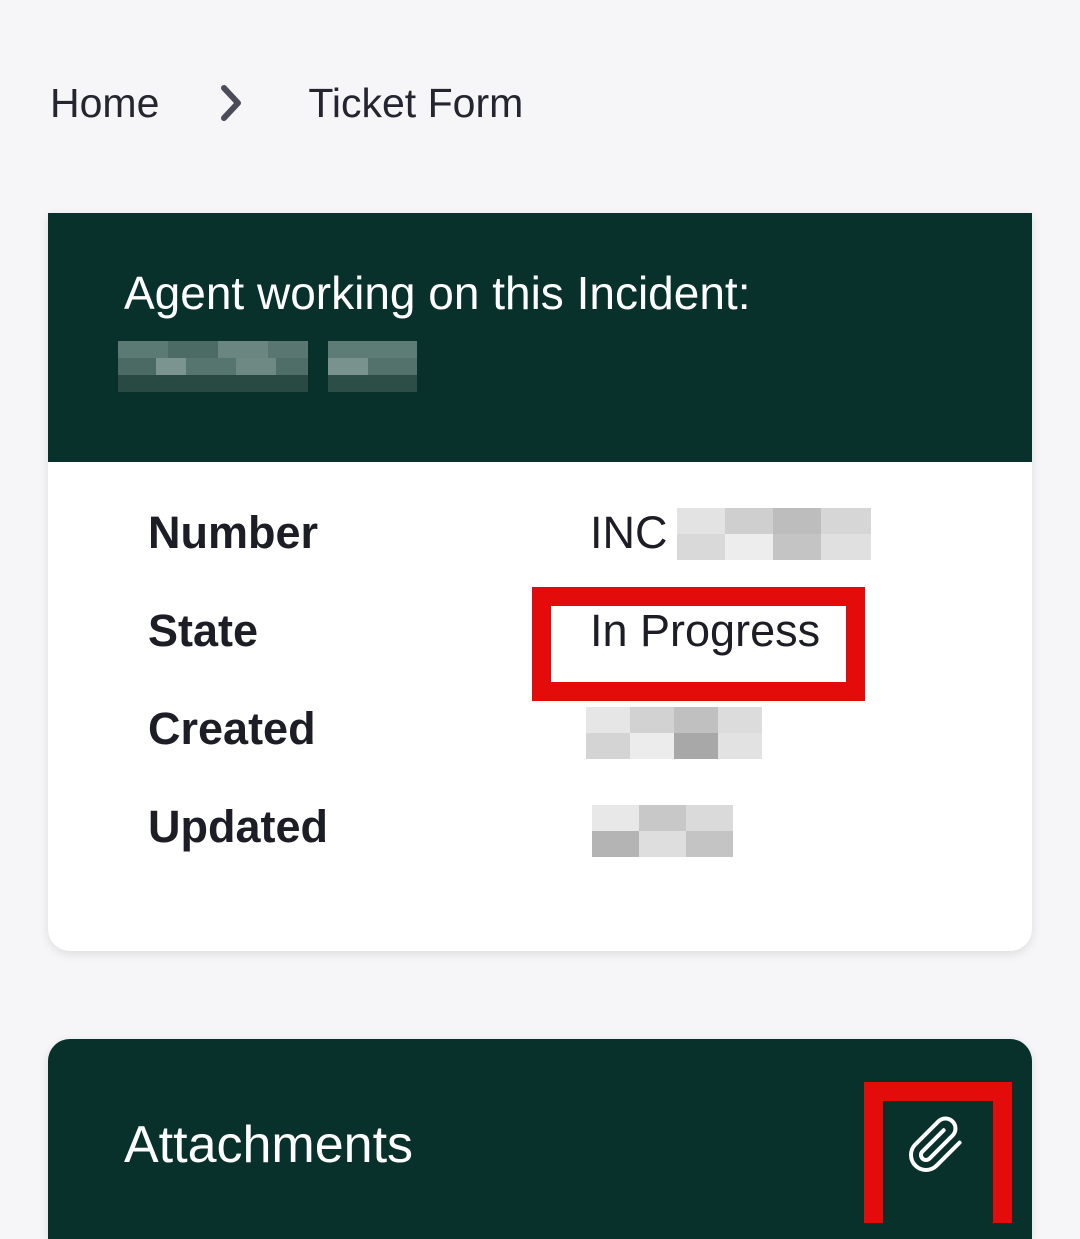 Image resolution: width=1080 pixels, height=1239 pixels. Describe the element at coordinates (774, 534) in the screenshot. I see `number-redacted` at that location.